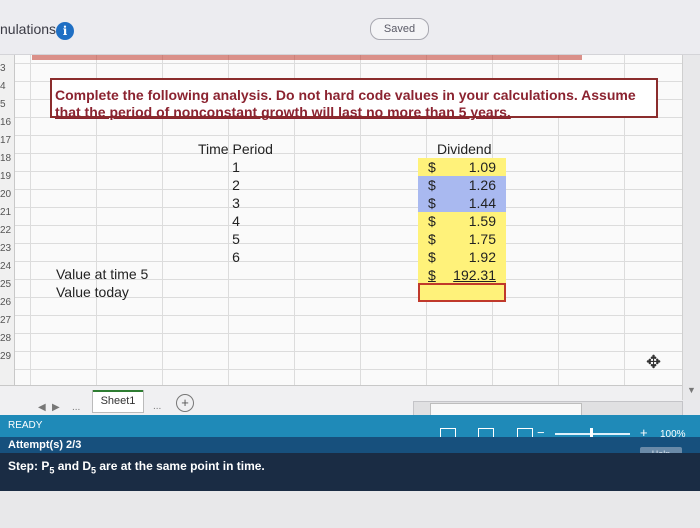 The image size is (700, 528). What do you see at coordinates (350, 27) in the screenshot?
I see `top-bar: nulations i Saved` at bounding box center [350, 27].